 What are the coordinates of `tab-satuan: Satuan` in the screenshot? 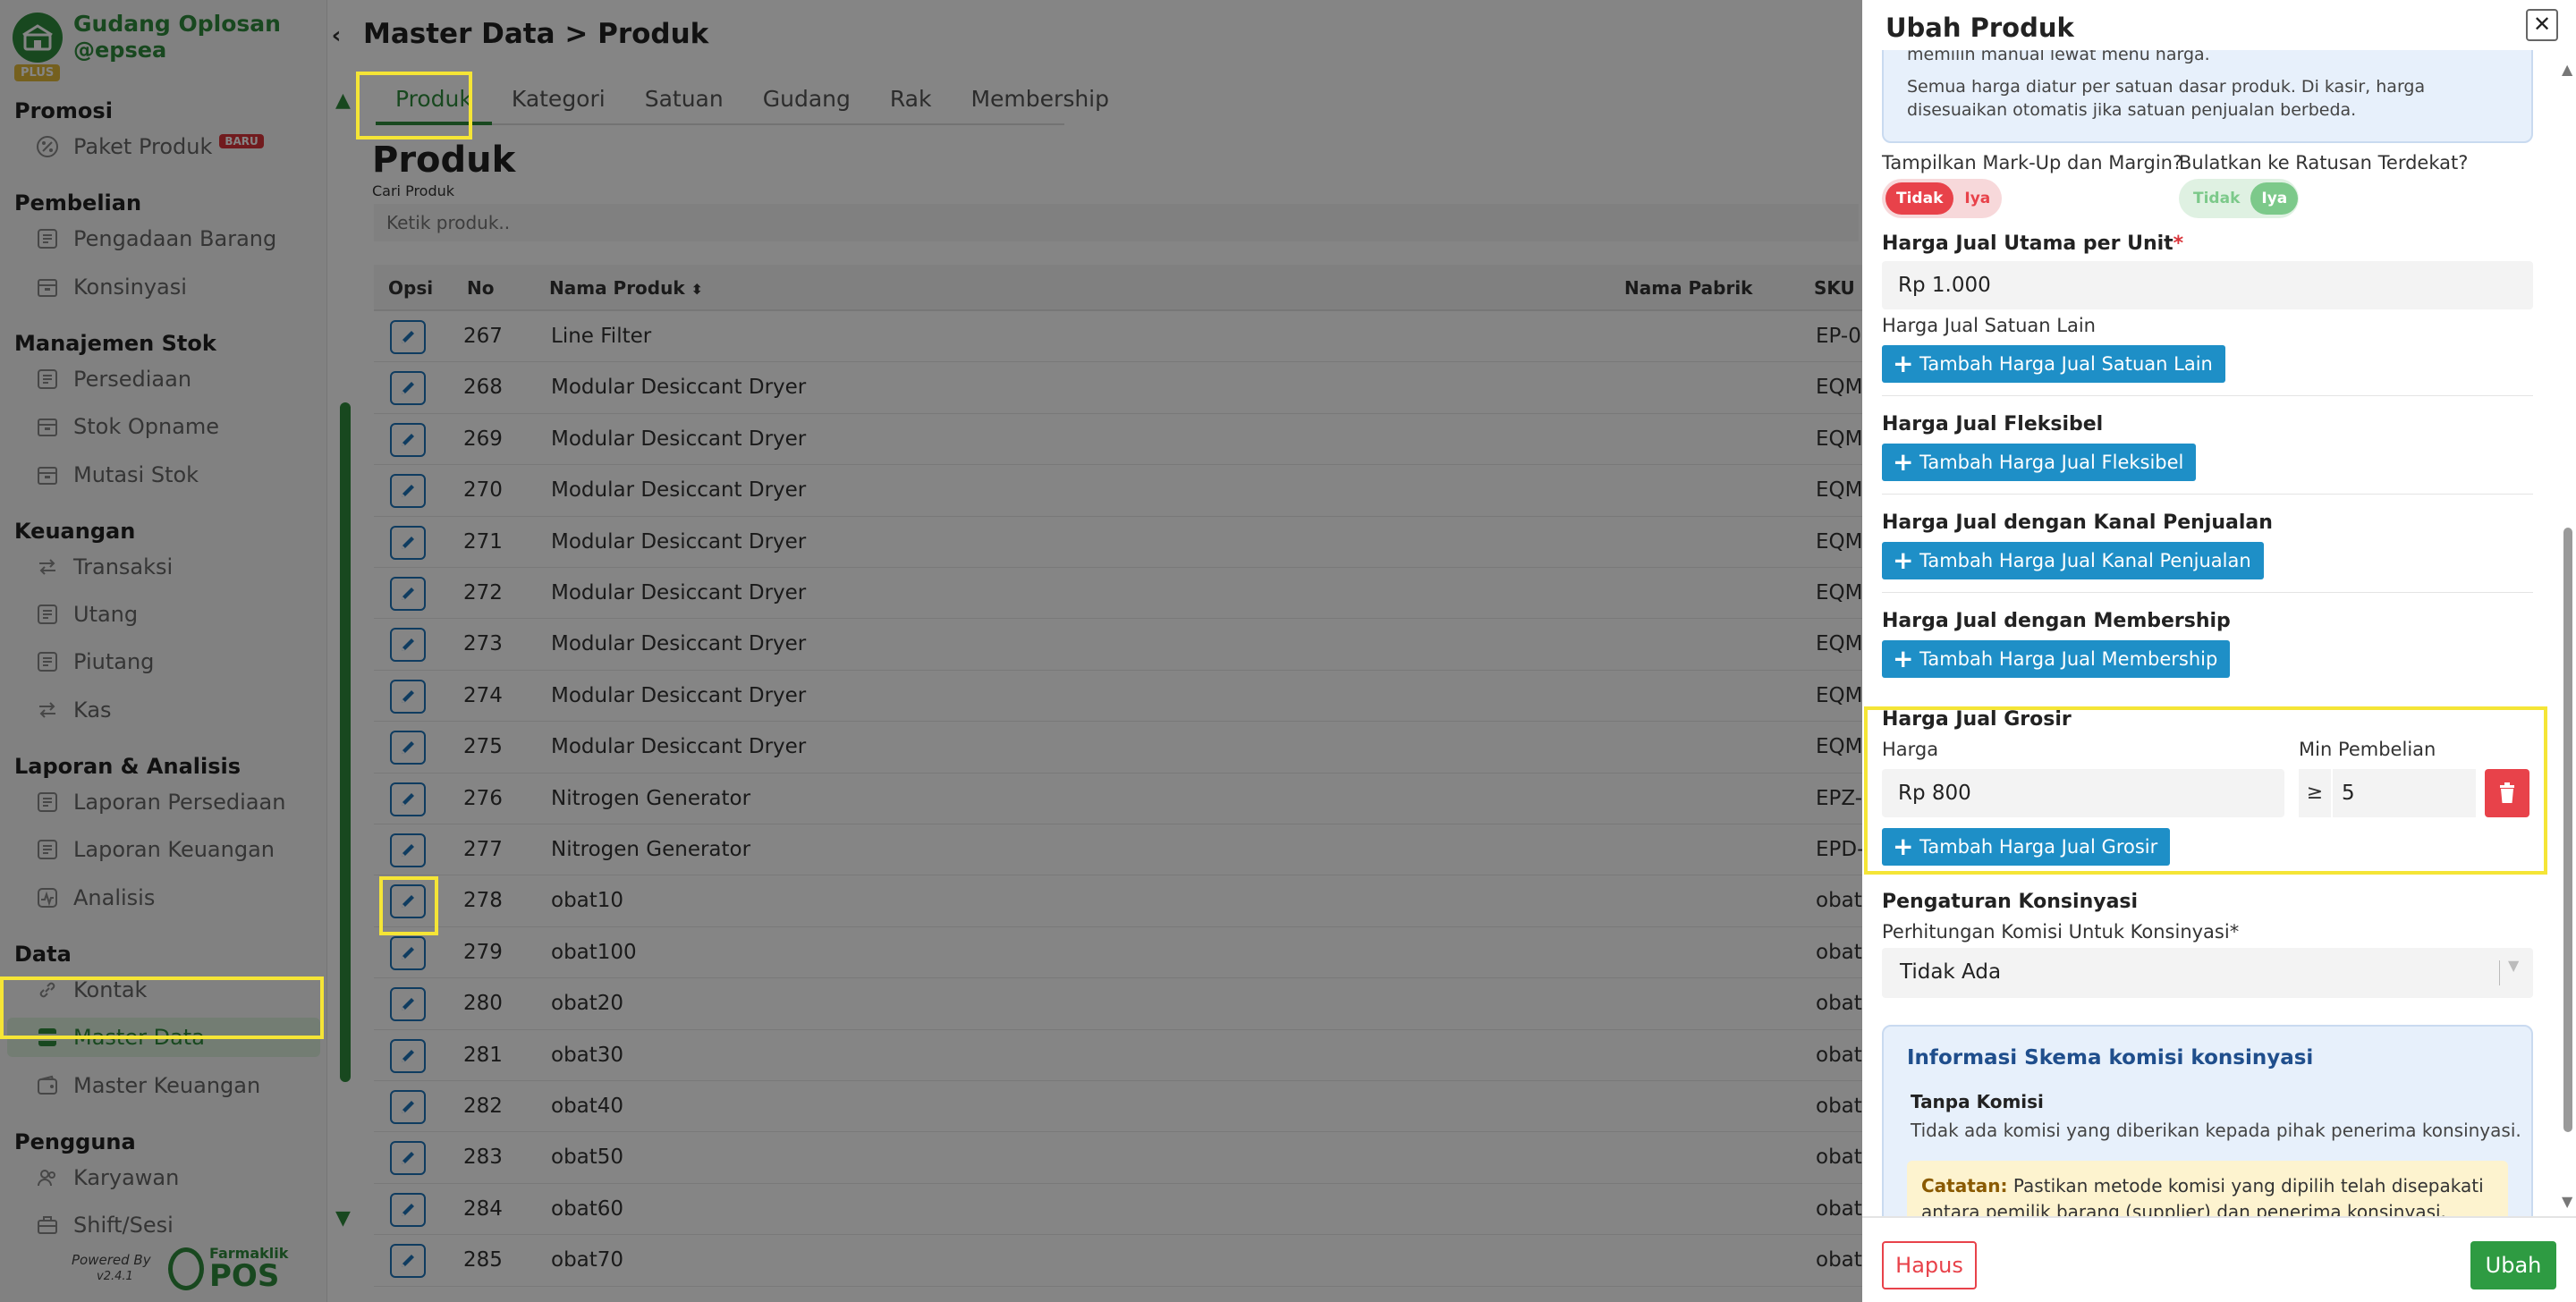 It's located at (684, 100).